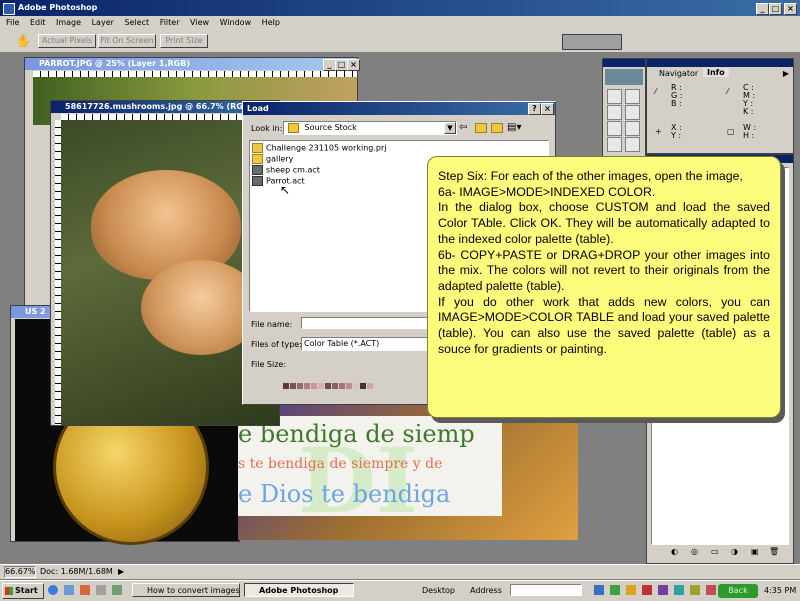  What do you see at coordinates (330, 127) in the screenshot?
I see `look-in-value: Source Stock` at bounding box center [330, 127].